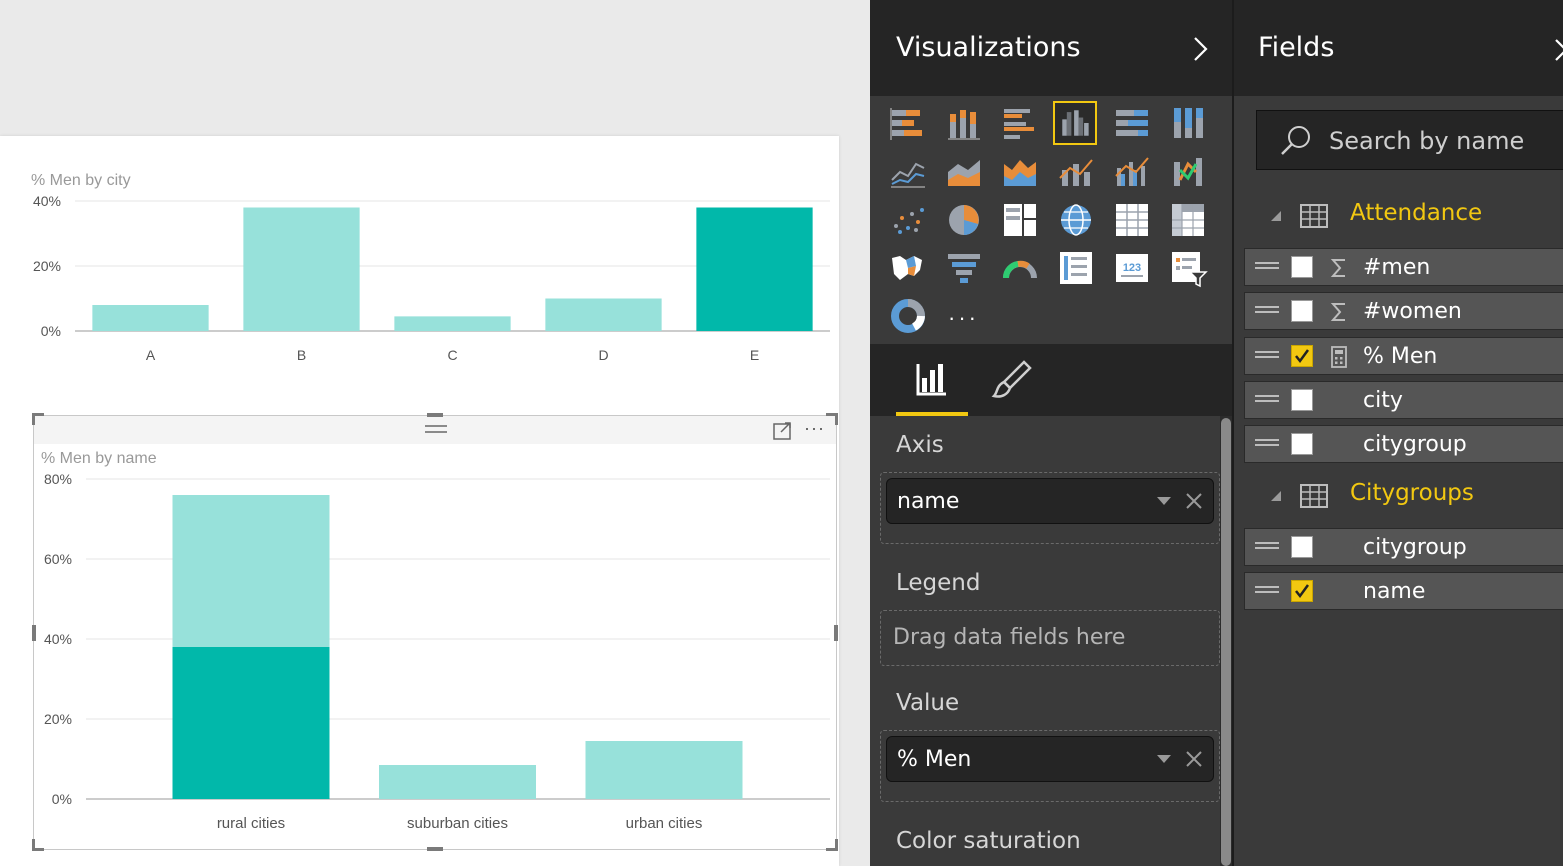 Image resolution: width=1563 pixels, height=866 pixels. Describe the element at coordinates (1188, 172) in the screenshot. I see `ribbon-chart-icon` at that location.